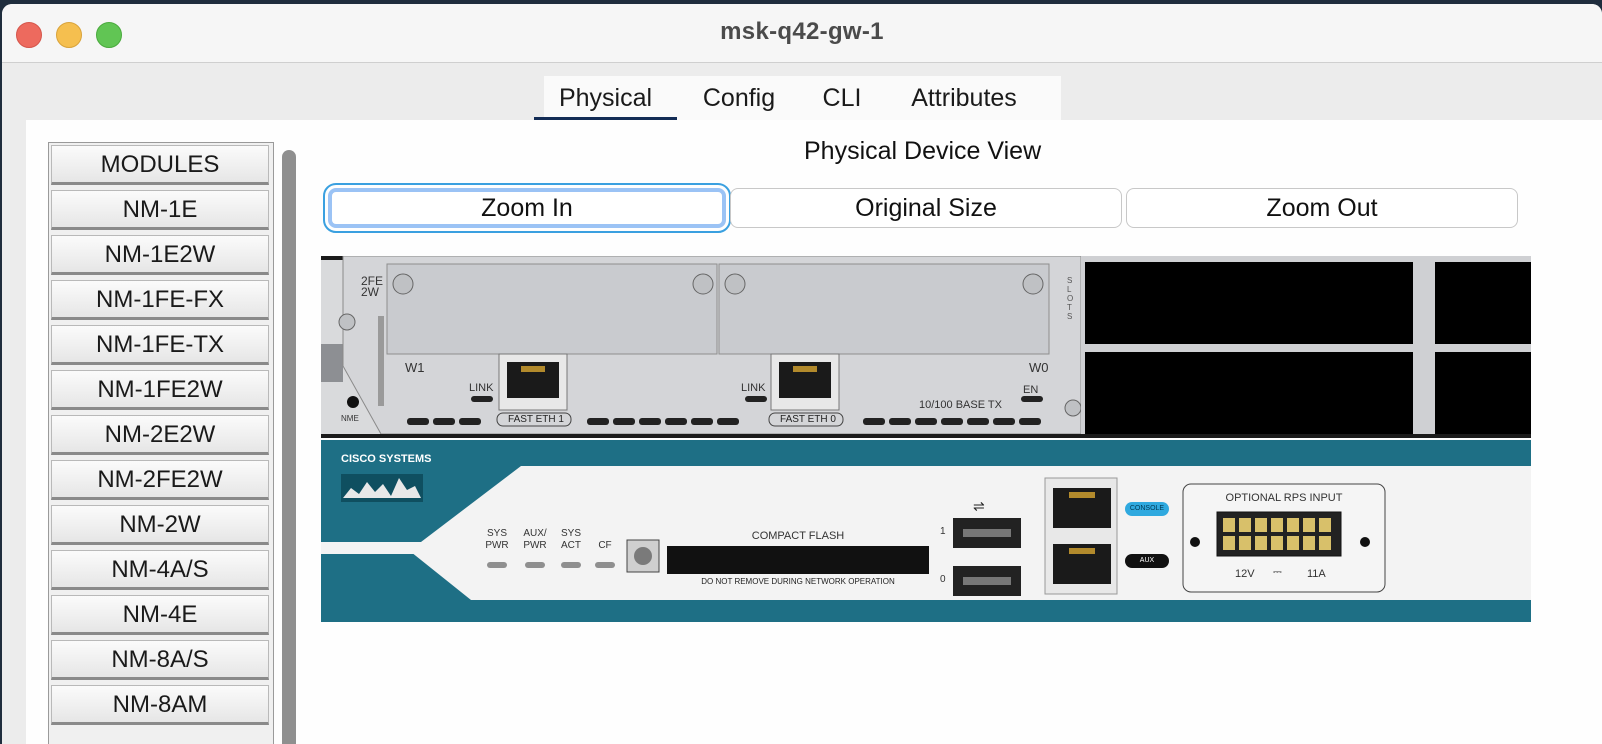 The image size is (1602, 744). What do you see at coordinates (570, 539) in the screenshot?
I see `sys-act-led-label: SYS ACT` at bounding box center [570, 539].